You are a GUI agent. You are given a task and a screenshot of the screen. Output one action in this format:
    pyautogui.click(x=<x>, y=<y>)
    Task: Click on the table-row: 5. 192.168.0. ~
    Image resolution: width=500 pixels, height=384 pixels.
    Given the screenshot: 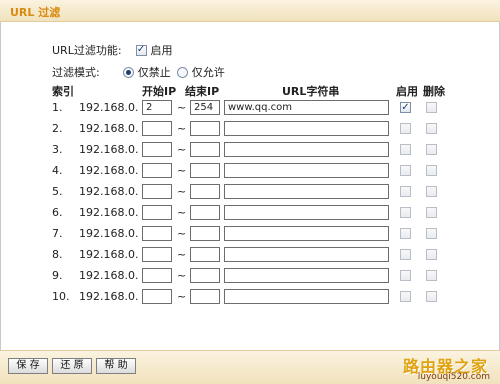 What is the action you would take?
    pyautogui.click(x=252, y=191)
    